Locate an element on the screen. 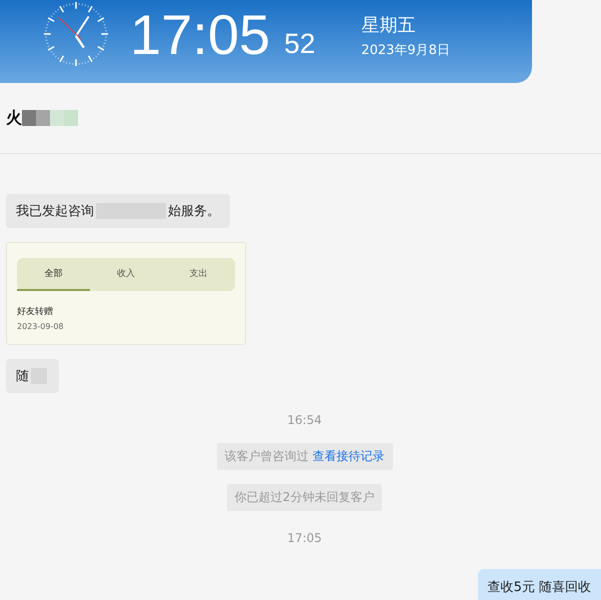 The width and height of the screenshot is (601, 600). clock-icon is located at coordinates (76, 34).